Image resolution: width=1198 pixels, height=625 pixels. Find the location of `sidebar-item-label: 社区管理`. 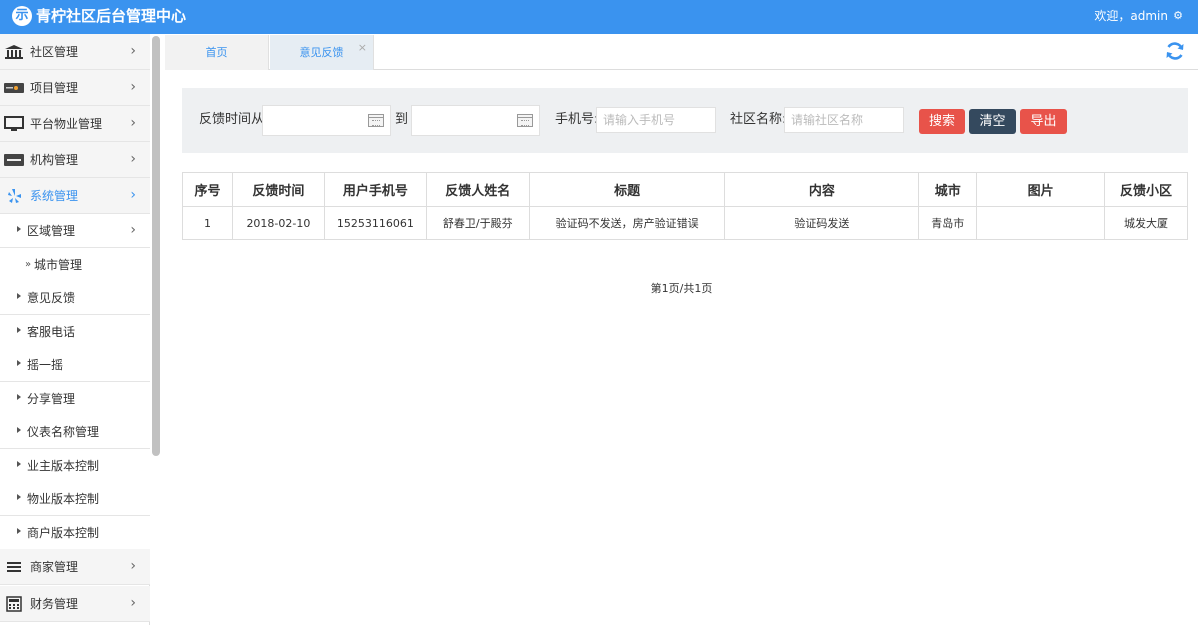

sidebar-item-label: 社区管理 is located at coordinates (54, 52).